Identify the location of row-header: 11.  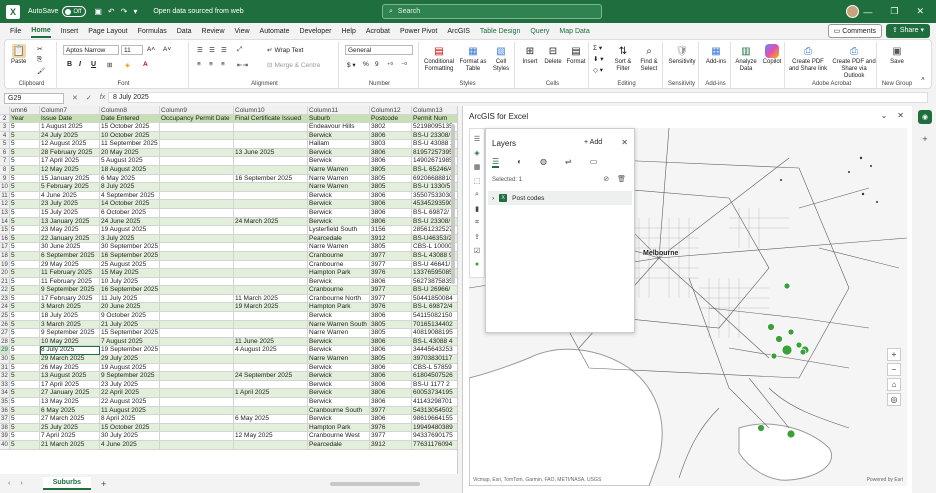
(5, 196).